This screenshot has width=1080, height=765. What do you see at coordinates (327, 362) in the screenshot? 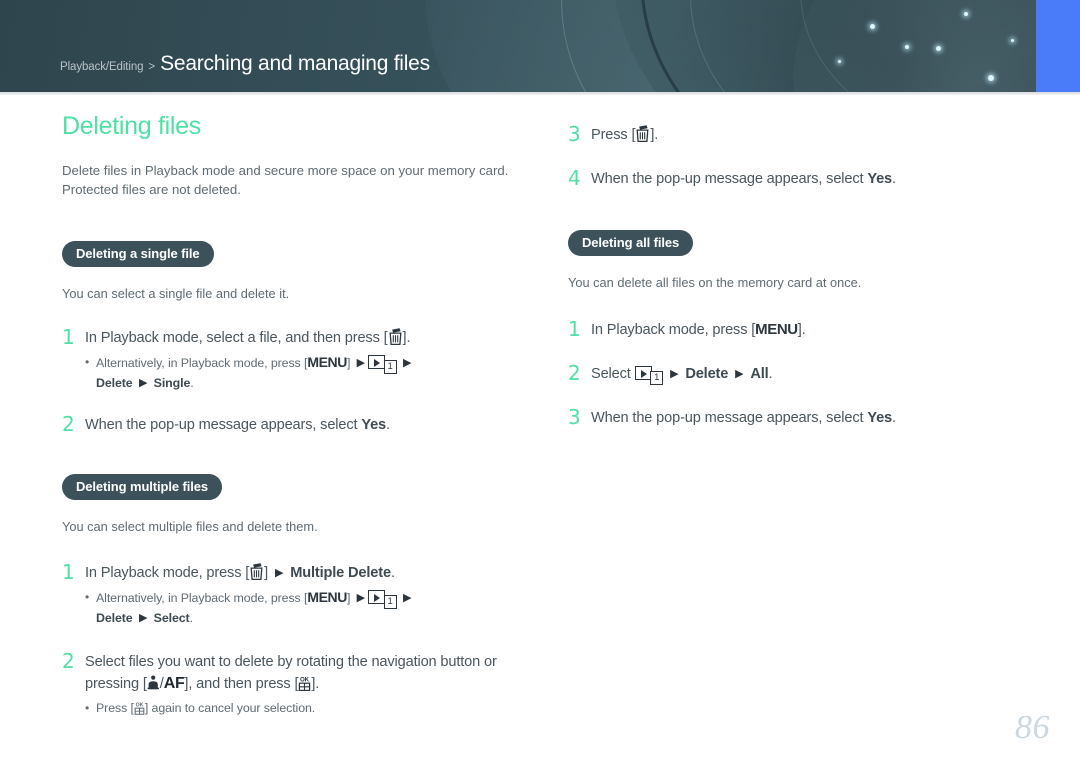
I see `menu-button-icon: MENU` at bounding box center [327, 362].